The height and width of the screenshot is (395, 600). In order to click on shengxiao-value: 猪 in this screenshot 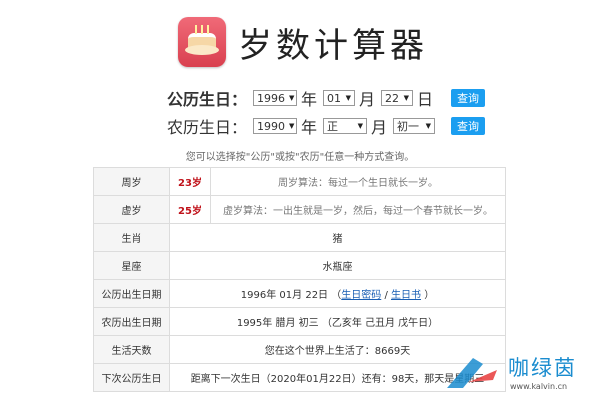, I will do `click(337, 237)`.